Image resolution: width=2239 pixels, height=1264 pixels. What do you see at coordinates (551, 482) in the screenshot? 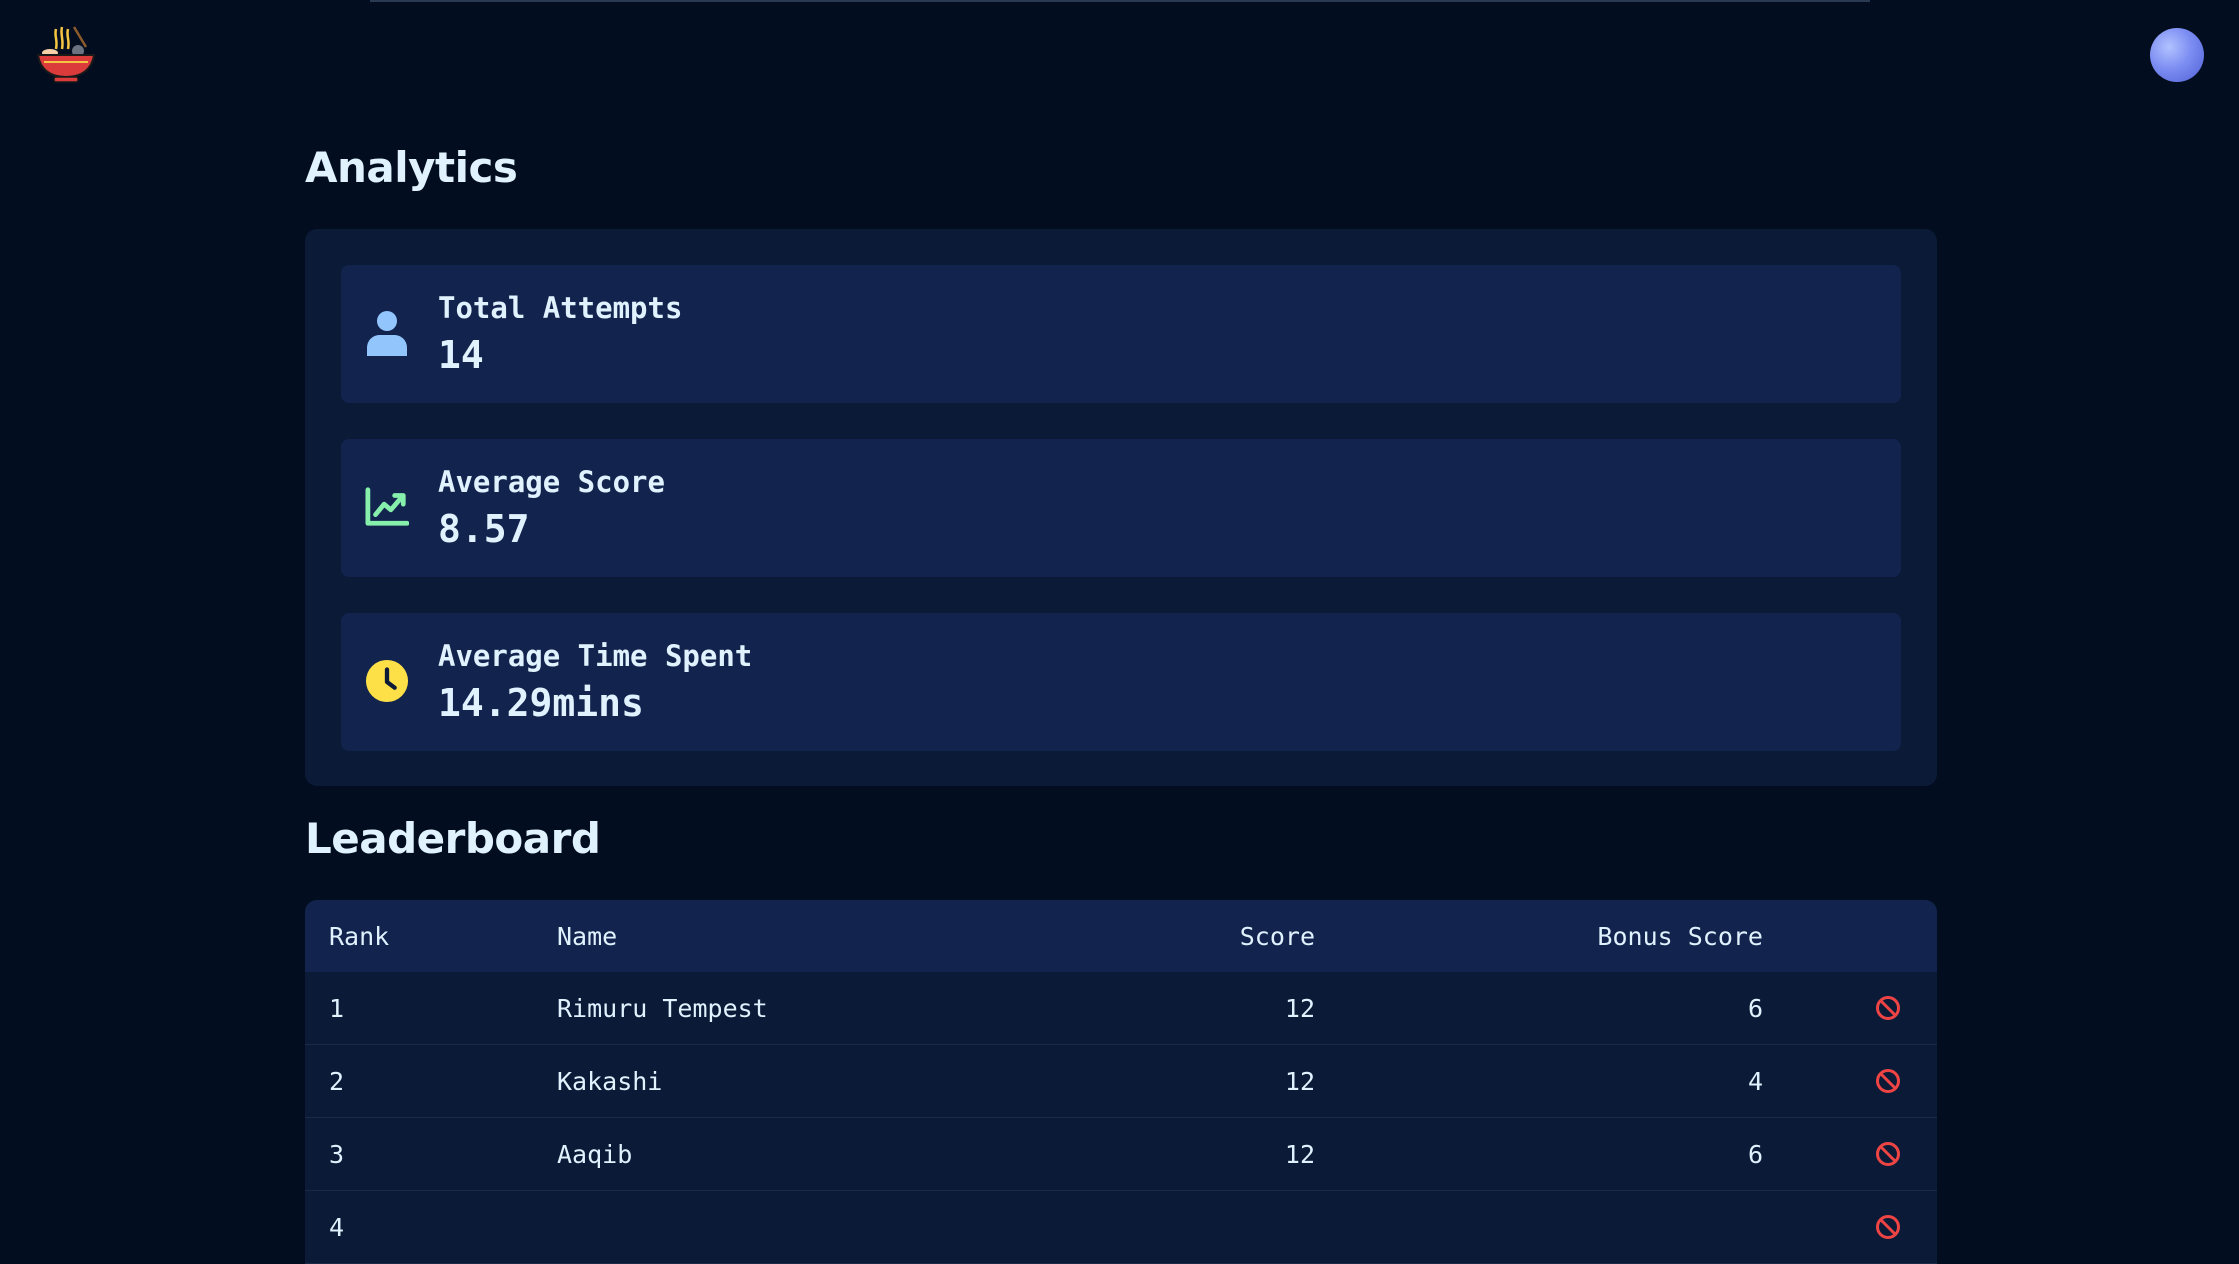
I see `stat-label: Average Score` at bounding box center [551, 482].